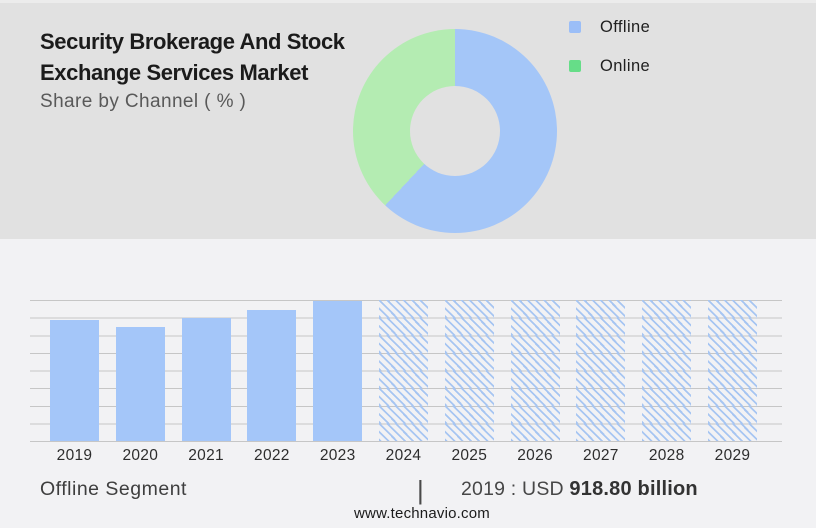  What do you see at coordinates (515, 489) in the screenshot?
I see `market-value-prefix: 2019 : USD` at bounding box center [515, 489].